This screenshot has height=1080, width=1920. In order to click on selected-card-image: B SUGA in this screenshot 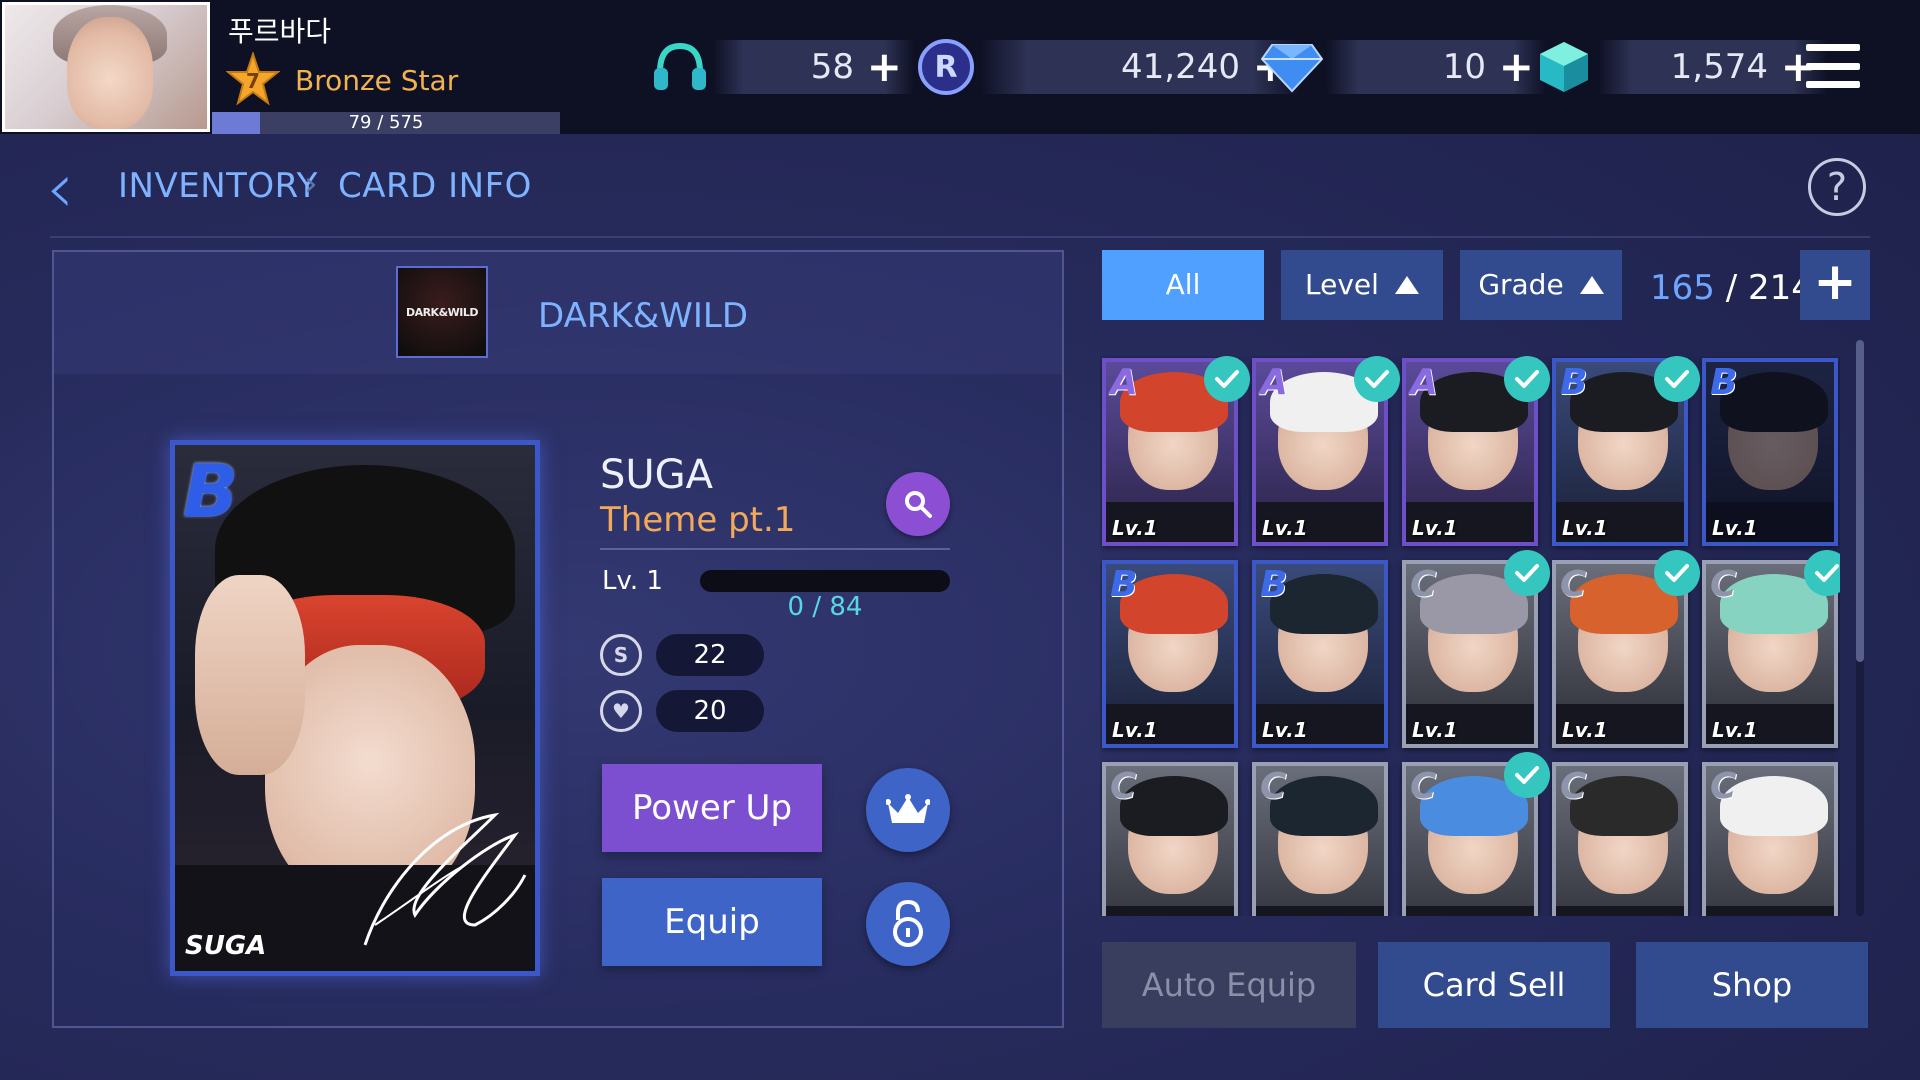, I will do `click(355, 708)`.